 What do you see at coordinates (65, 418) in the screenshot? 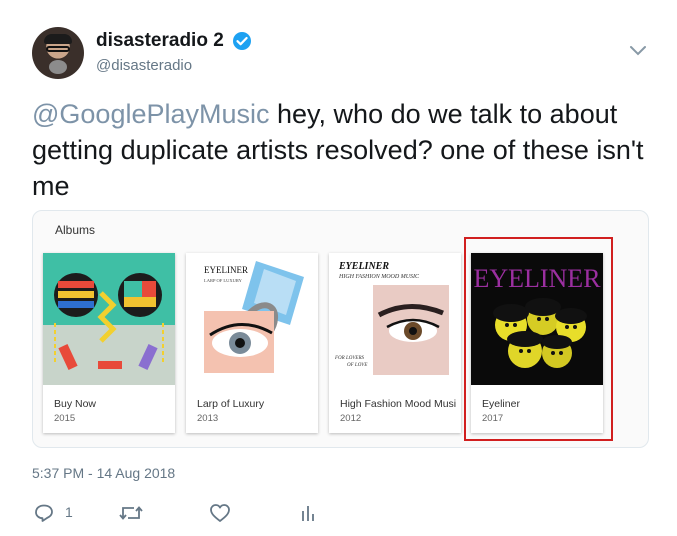
I see `album-year: 2015` at bounding box center [65, 418].